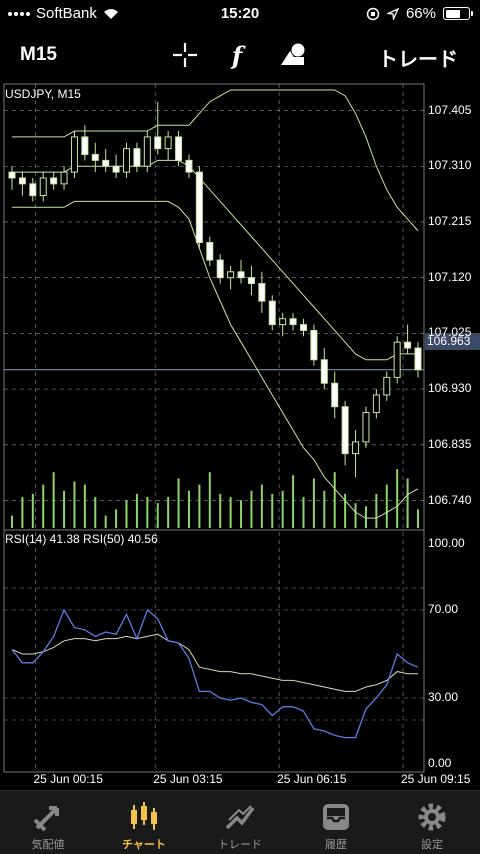 The height and width of the screenshot is (854, 480). I want to click on shapes-icon, so click(293, 55).